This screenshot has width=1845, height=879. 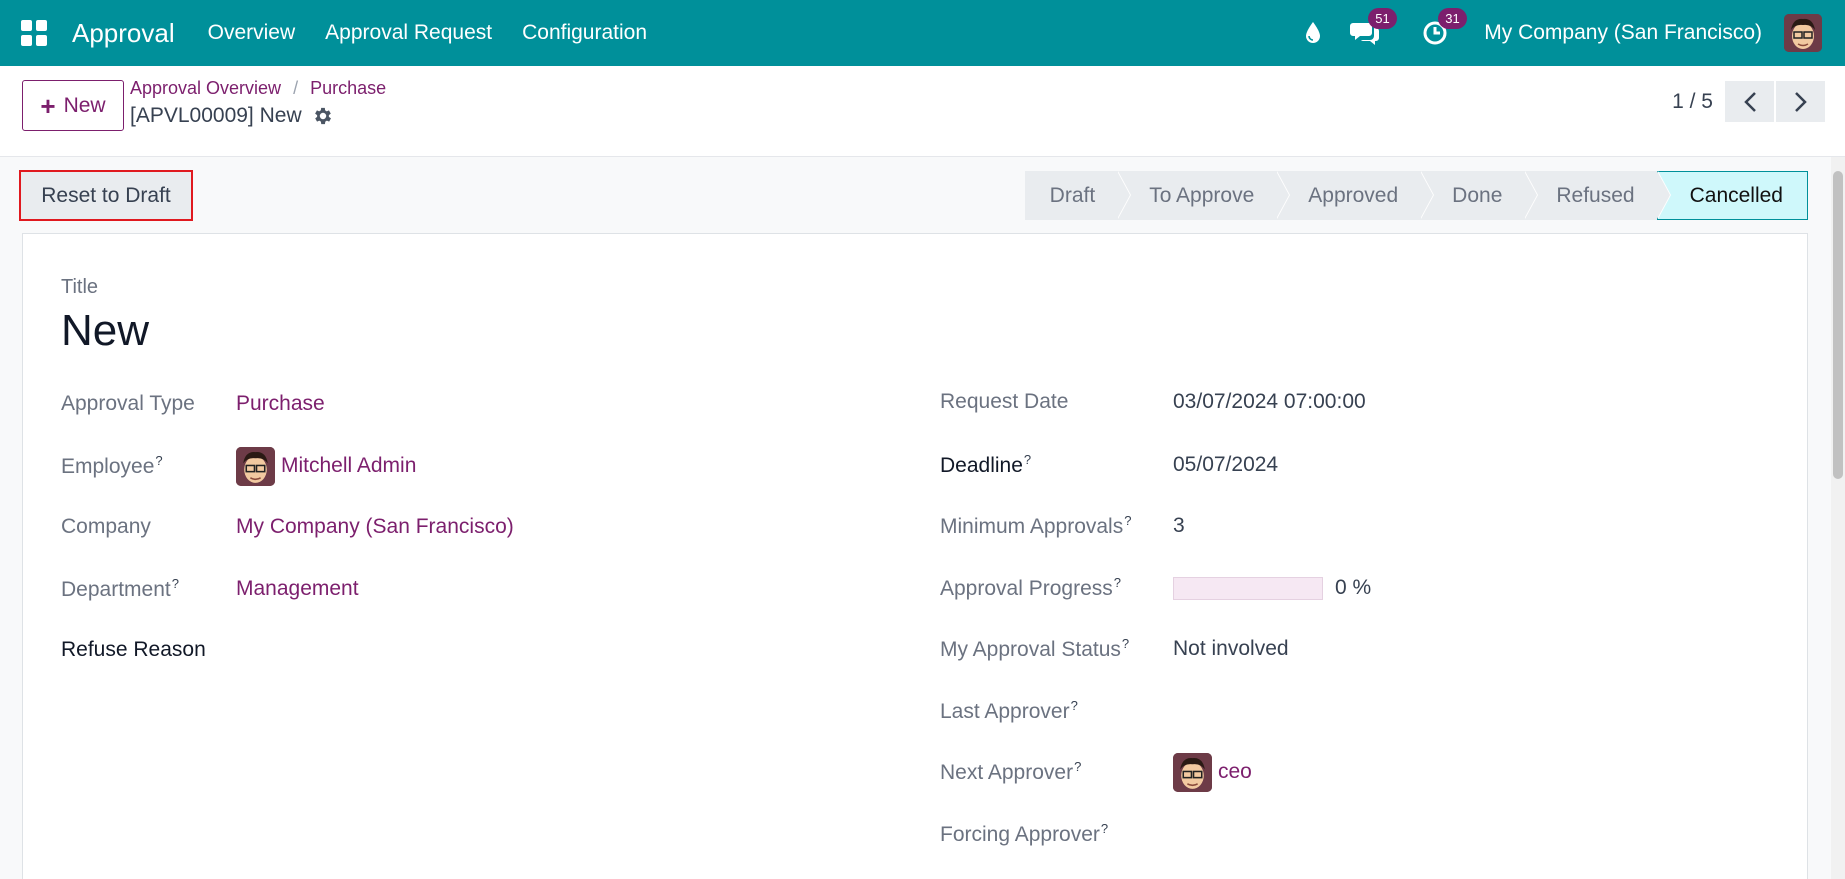 I want to click on messages-count-badge: 51, so click(x=1382, y=18).